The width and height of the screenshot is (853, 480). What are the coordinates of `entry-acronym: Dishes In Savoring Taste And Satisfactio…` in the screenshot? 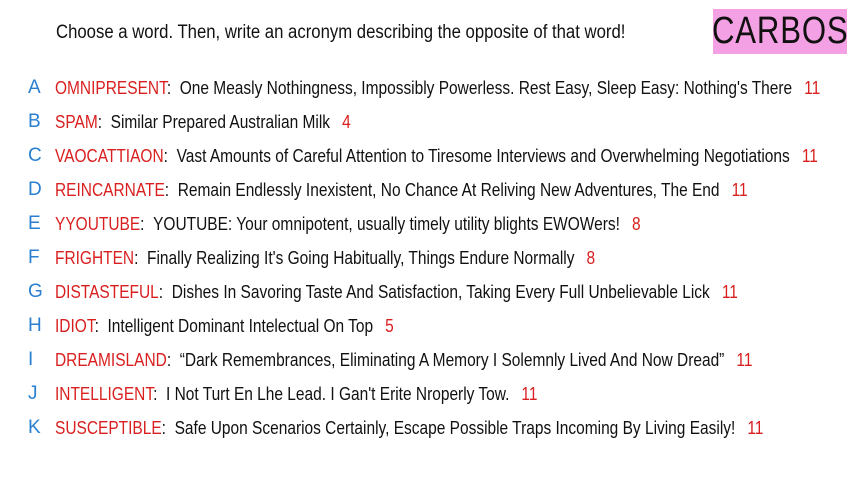 It's located at (440, 292).